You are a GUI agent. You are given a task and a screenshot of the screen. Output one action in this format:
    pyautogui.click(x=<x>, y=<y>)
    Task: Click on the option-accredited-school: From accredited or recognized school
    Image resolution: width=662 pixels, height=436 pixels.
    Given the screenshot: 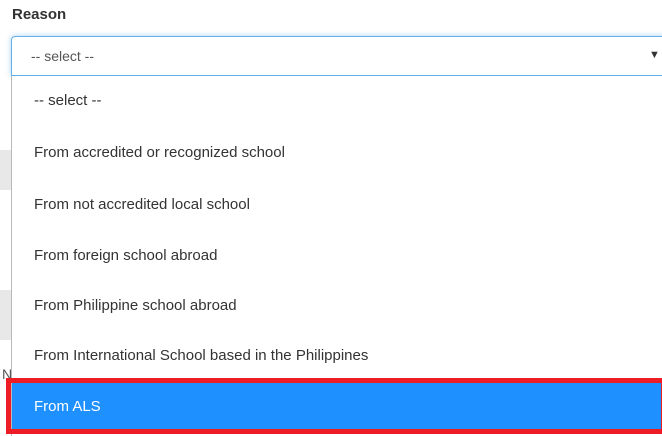 What is the action you would take?
    pyautogui.click(x=337, y=153)
    